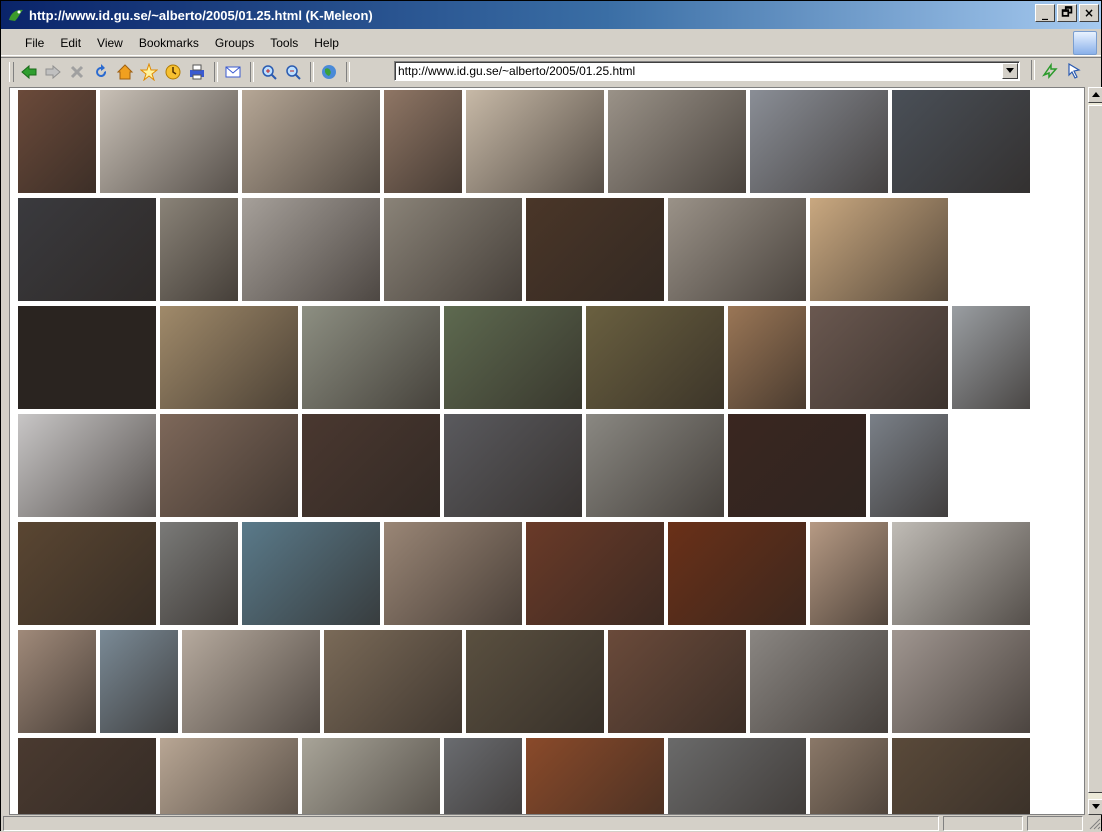  Describe the element at coordinates (329, 72) in the screenshot. I see `globe-button` at that location.